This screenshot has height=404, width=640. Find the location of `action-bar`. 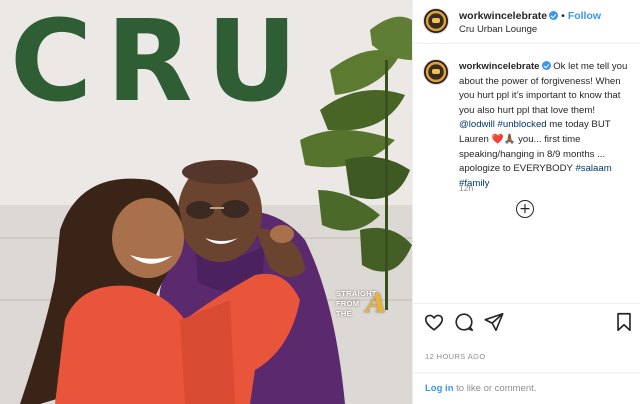

action-bar is located at coordinates (526, 321).